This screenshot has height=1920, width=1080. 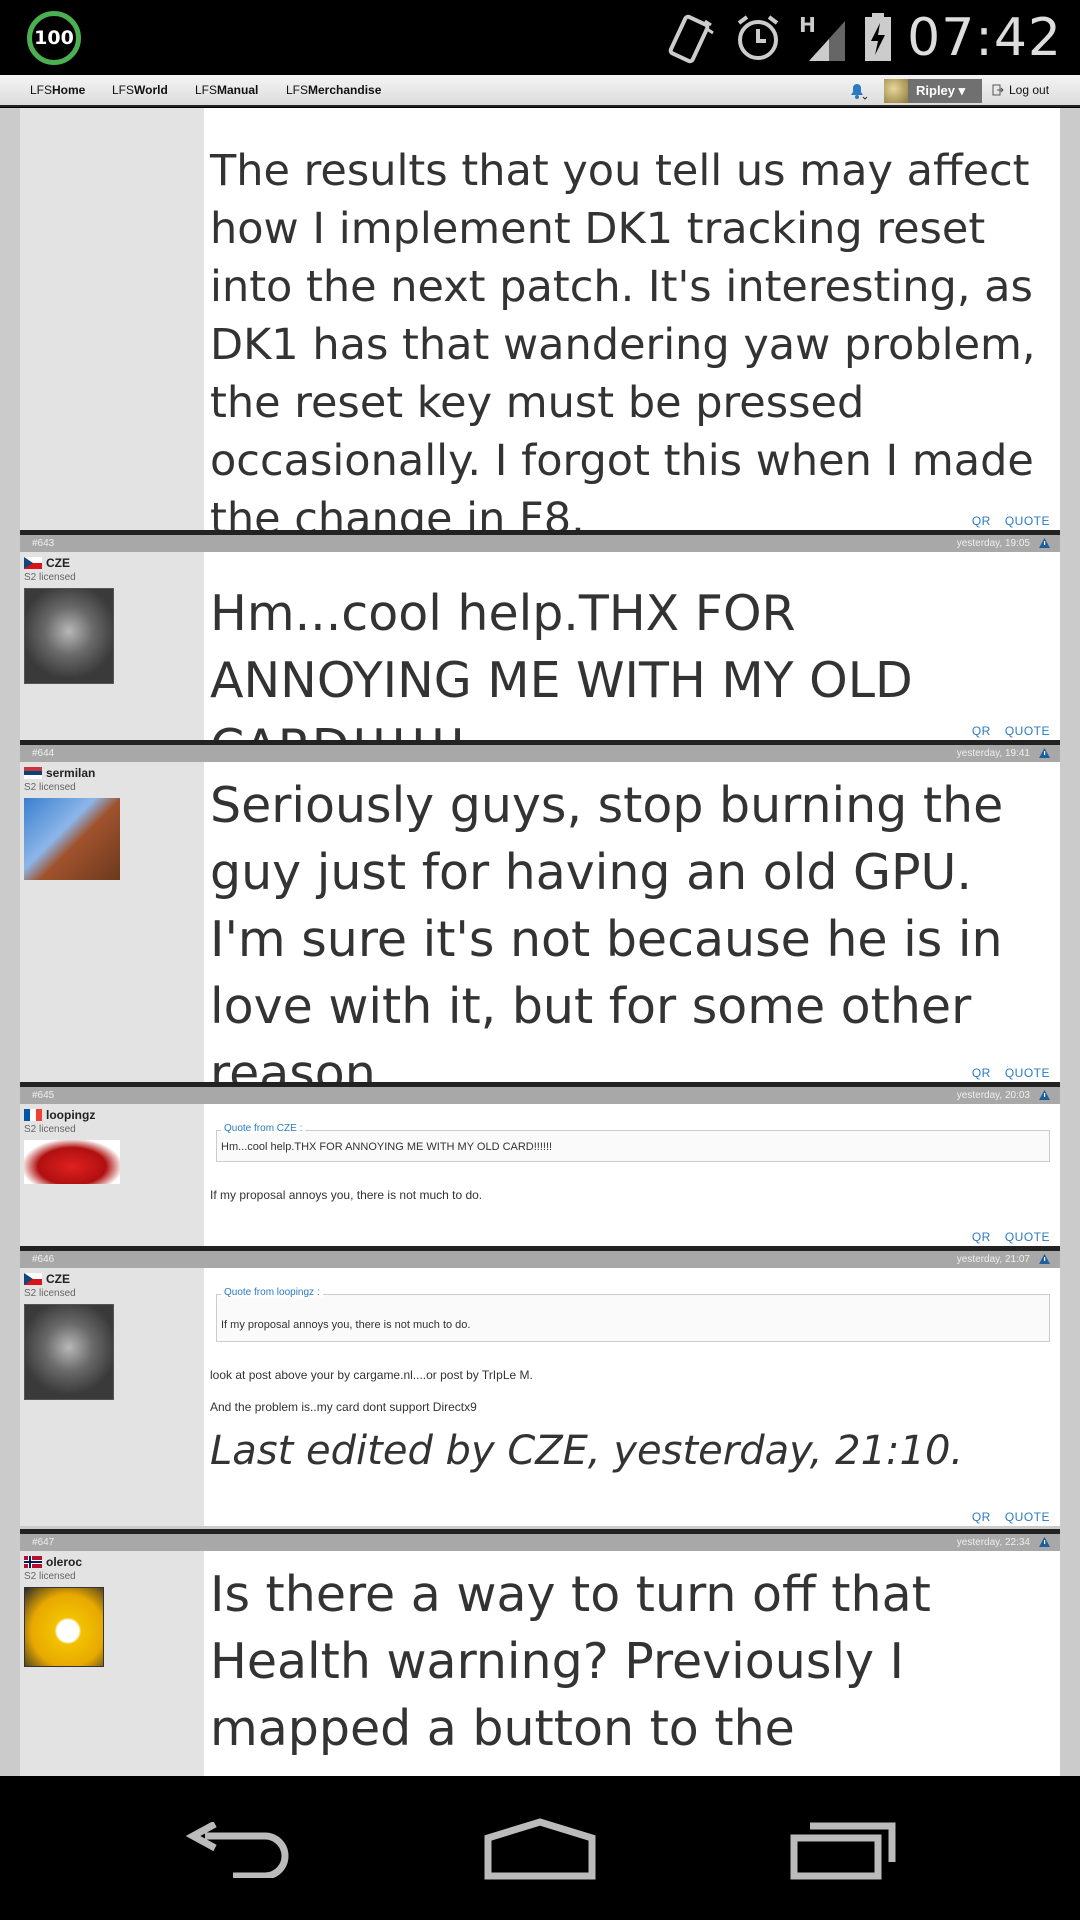 What do you see at coordinates (540, 1095) in the screenshot?
I see `post-header: #645 yesterday, 20:03` at bounding box center [540, 1095].